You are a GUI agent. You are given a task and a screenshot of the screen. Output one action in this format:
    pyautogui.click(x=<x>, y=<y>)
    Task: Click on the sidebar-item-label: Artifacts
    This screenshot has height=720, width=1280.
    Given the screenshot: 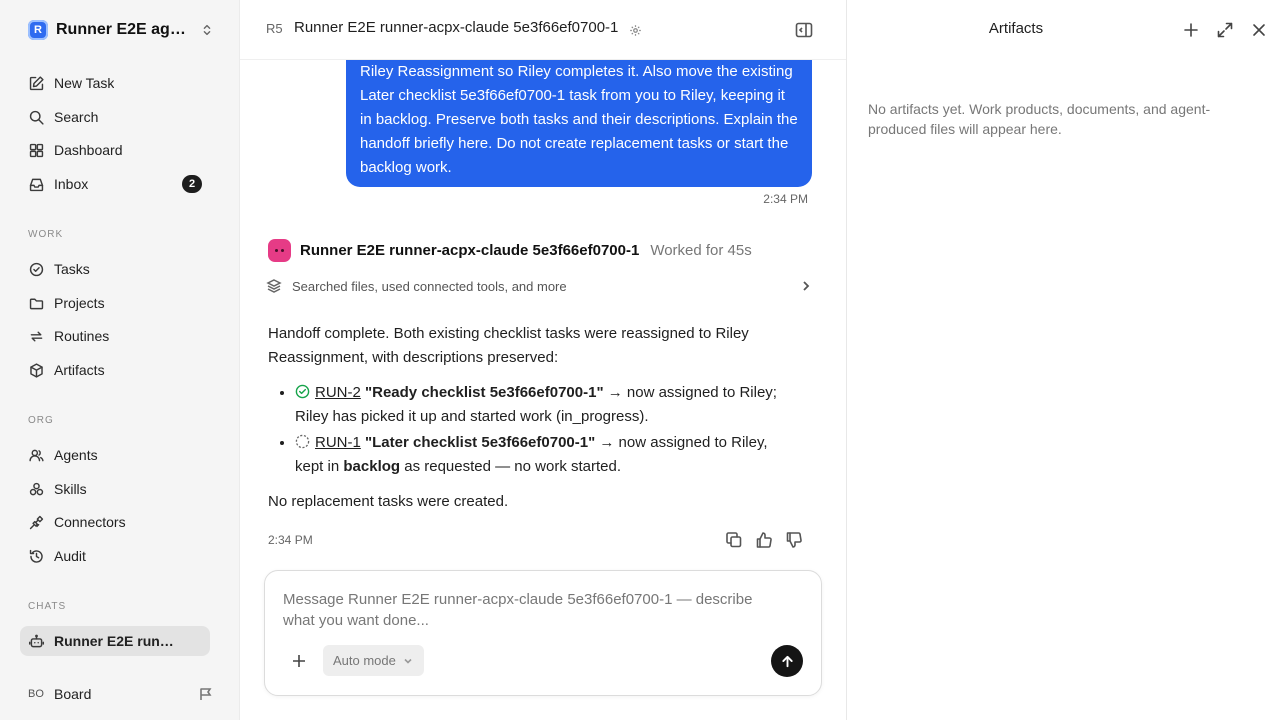 What is the action you would take?
    pyautogui.click(x=79, y=370)
    